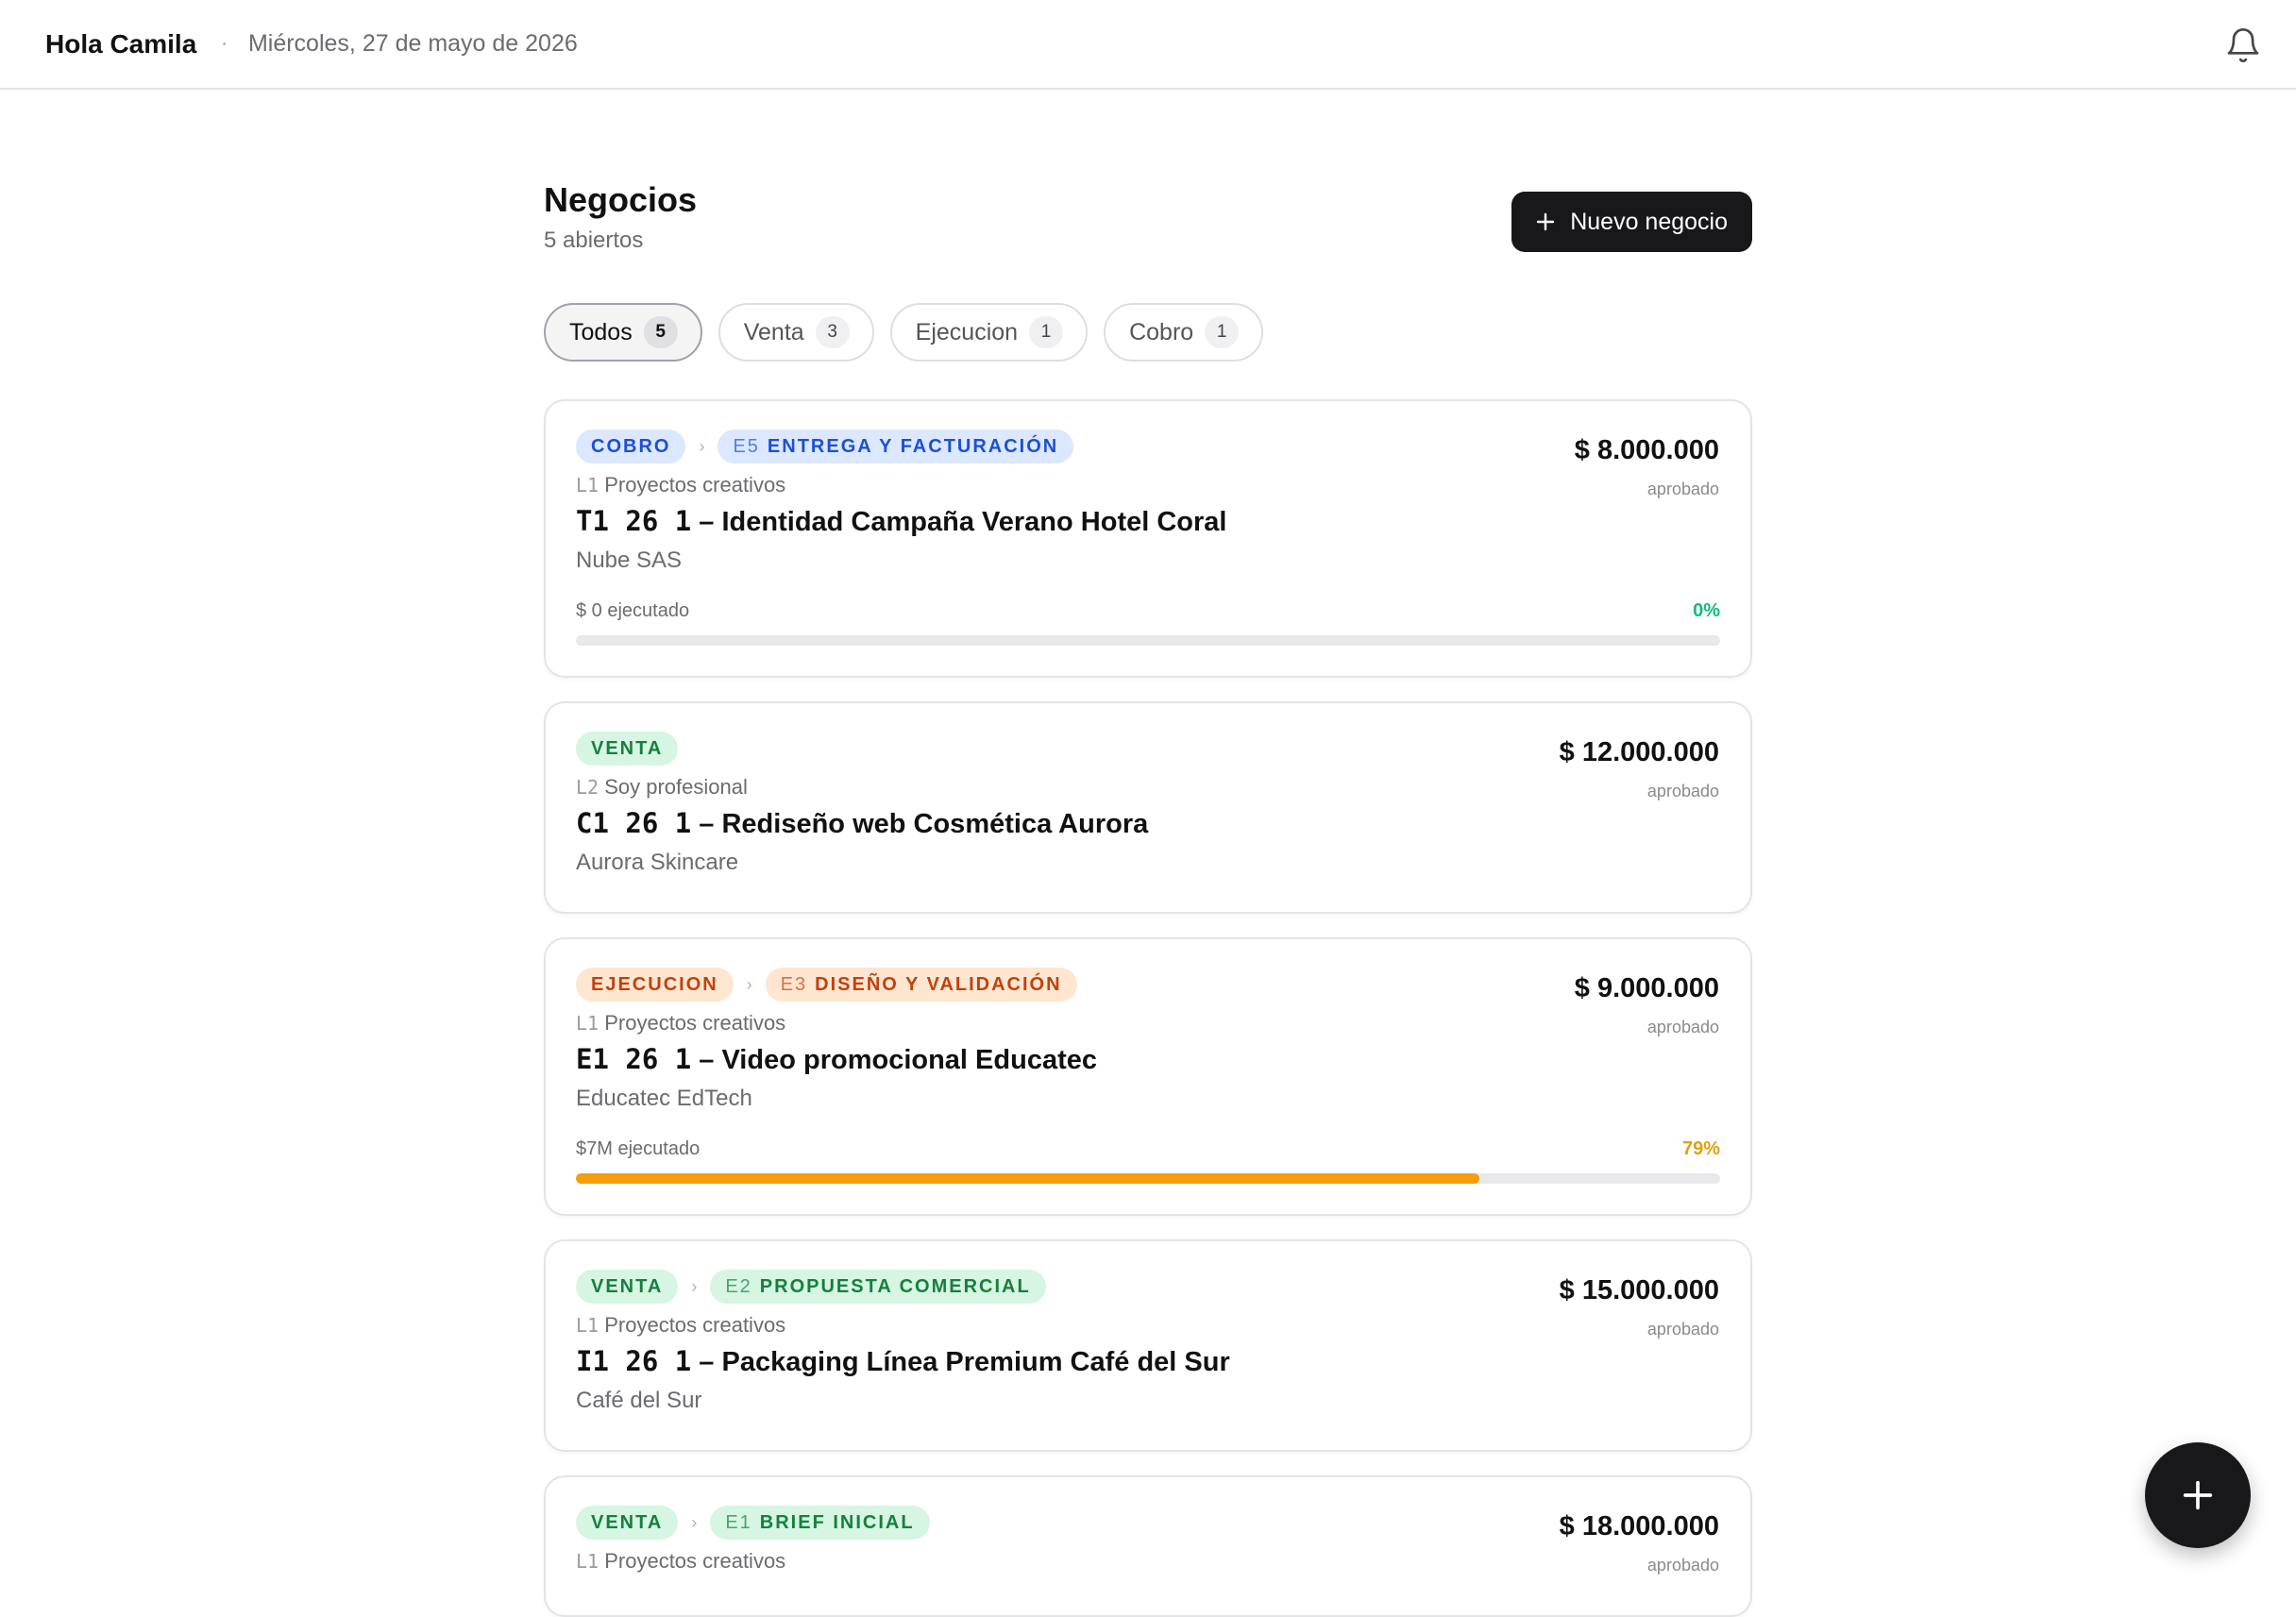 The image size is (2296, 1617). I want to click on deal-client: Aurora Skincare, so click(657, 863).